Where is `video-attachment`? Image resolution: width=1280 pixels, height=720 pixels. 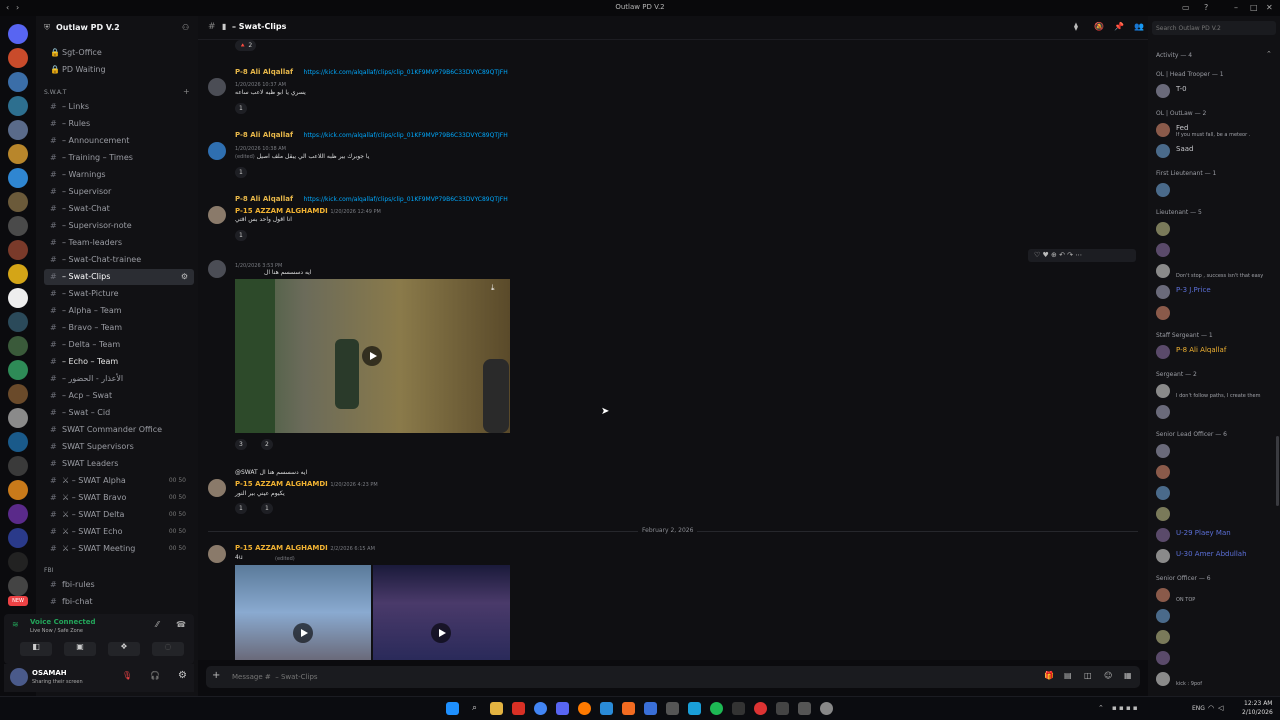 video-attachment is located at coordinates (441, 612).